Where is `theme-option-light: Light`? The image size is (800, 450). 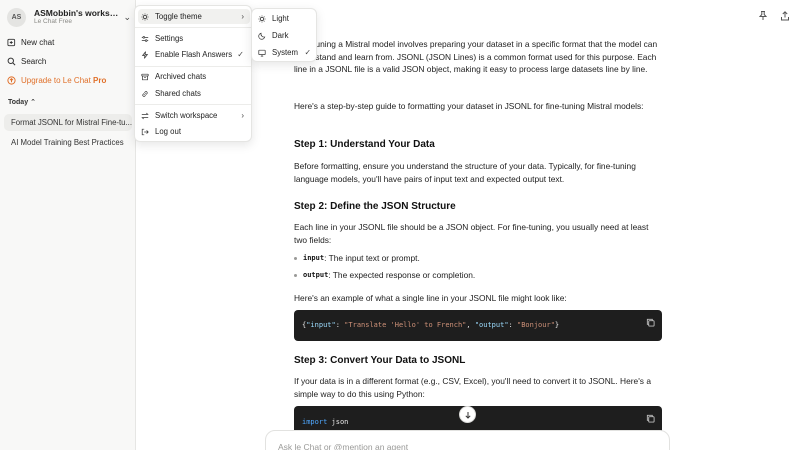
theme-option-light: Light is located at coordinates (285, 18).